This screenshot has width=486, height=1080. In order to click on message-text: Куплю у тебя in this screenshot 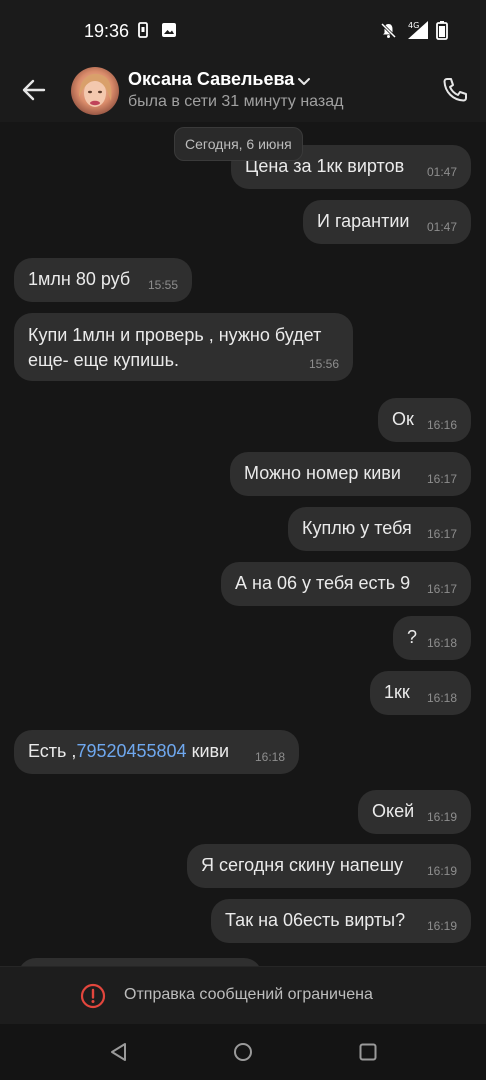, I will do `click(357, 528)`.